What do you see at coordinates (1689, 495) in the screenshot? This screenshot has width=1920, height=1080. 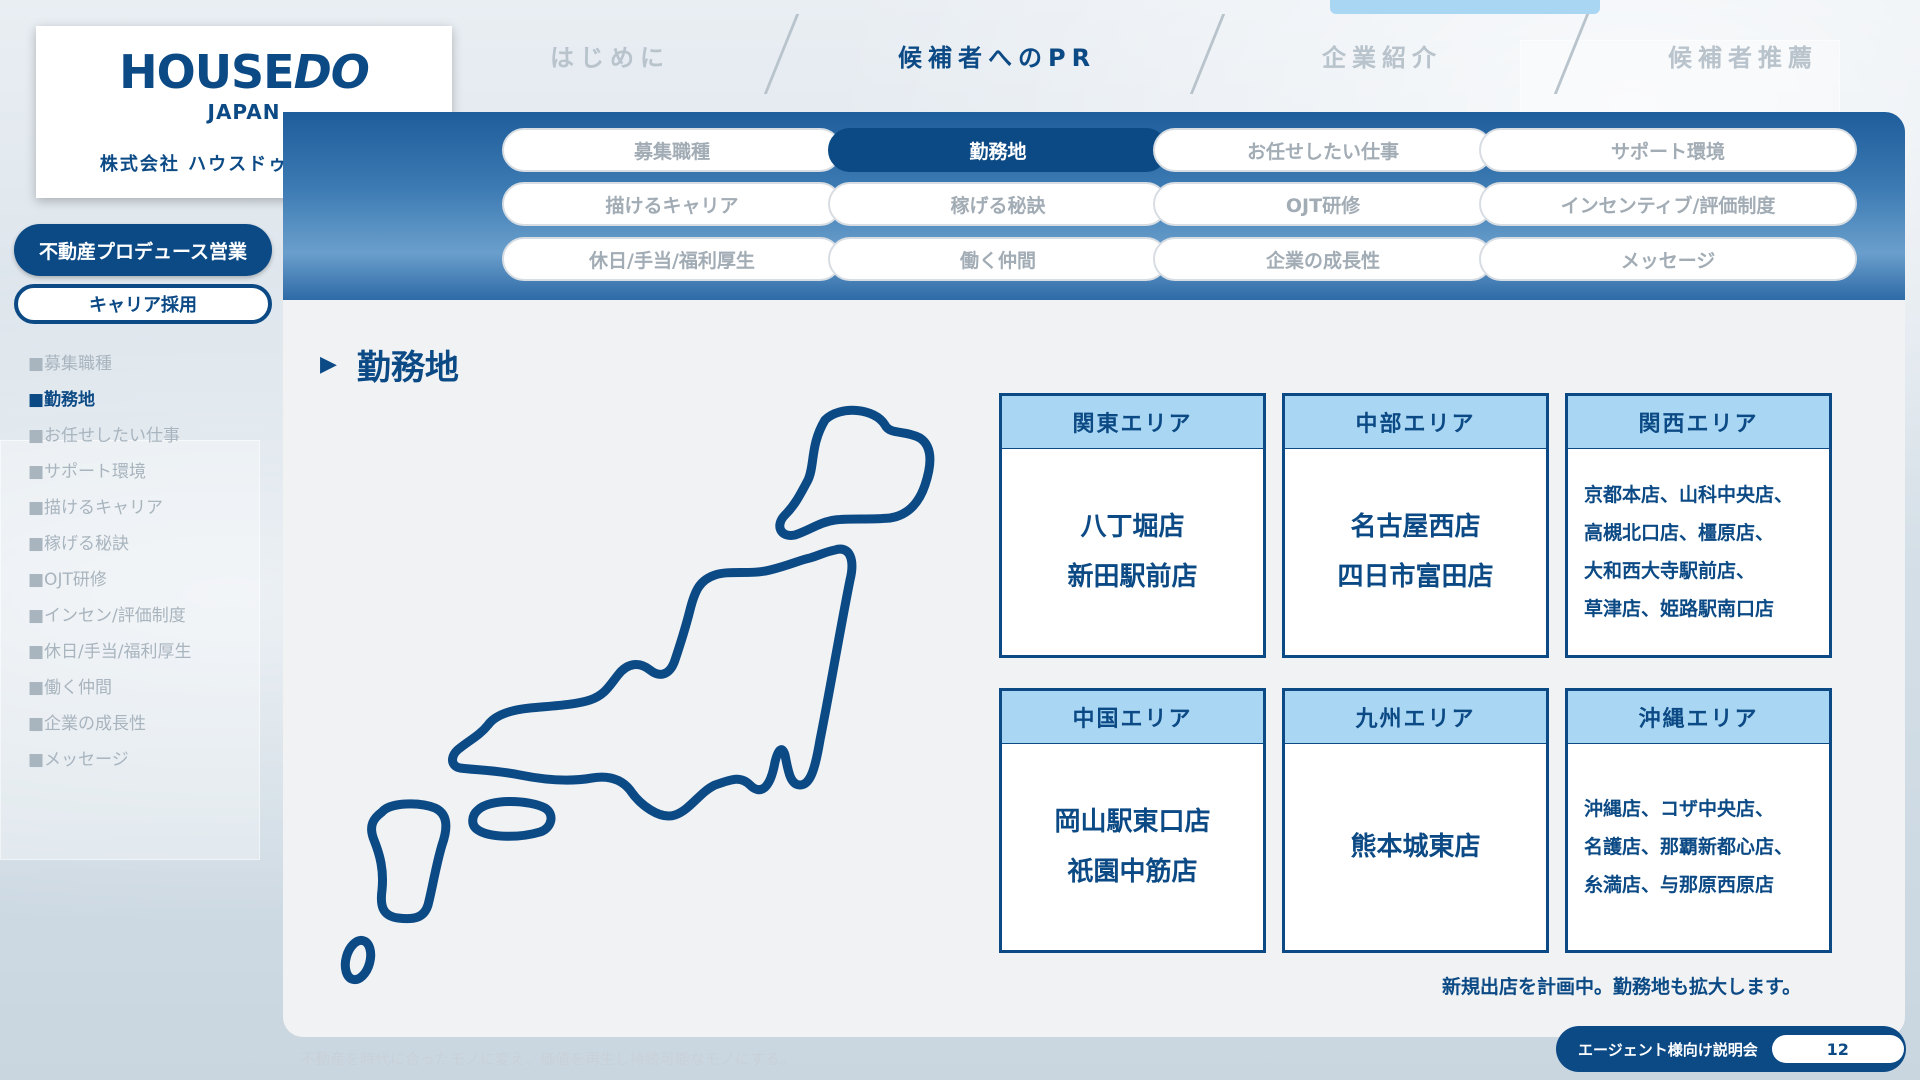 I see `store-name: 京都本店、山科中央店、` at bounding box center [1689, 495].